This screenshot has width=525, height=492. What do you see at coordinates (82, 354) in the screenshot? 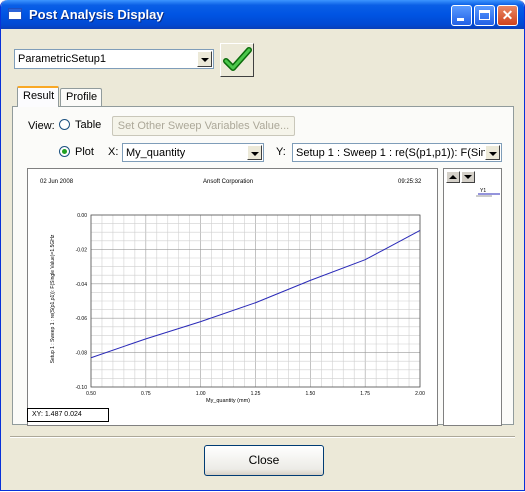
I see `y-tick-label: -0.08` at bounding box center [82, 354].